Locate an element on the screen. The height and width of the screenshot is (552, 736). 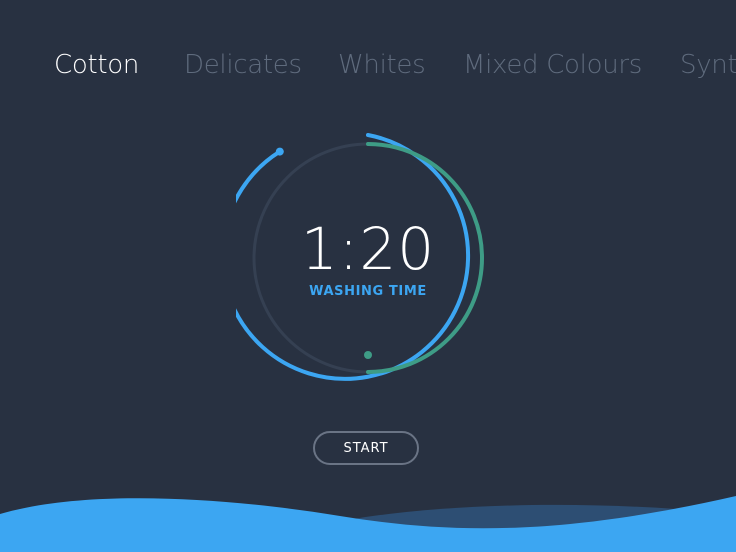
tab-synthetics: Synth is located at coordinates (708, 65).